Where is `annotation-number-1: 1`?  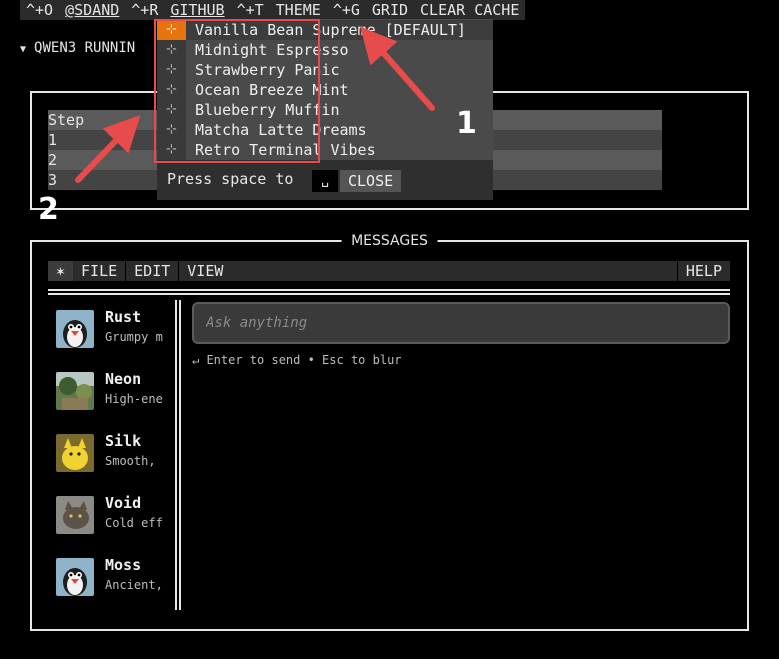 annotation-number-1: 1 is located at coordinates (466, 123).